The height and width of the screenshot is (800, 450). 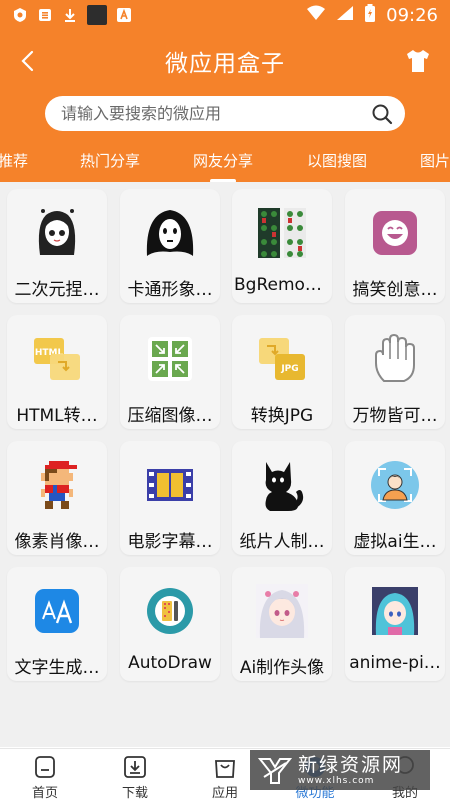 What do you see at coordinates (57, 485) in the screenshot?
I see `pixel-mario-icon` at bounding box center [57, 485].